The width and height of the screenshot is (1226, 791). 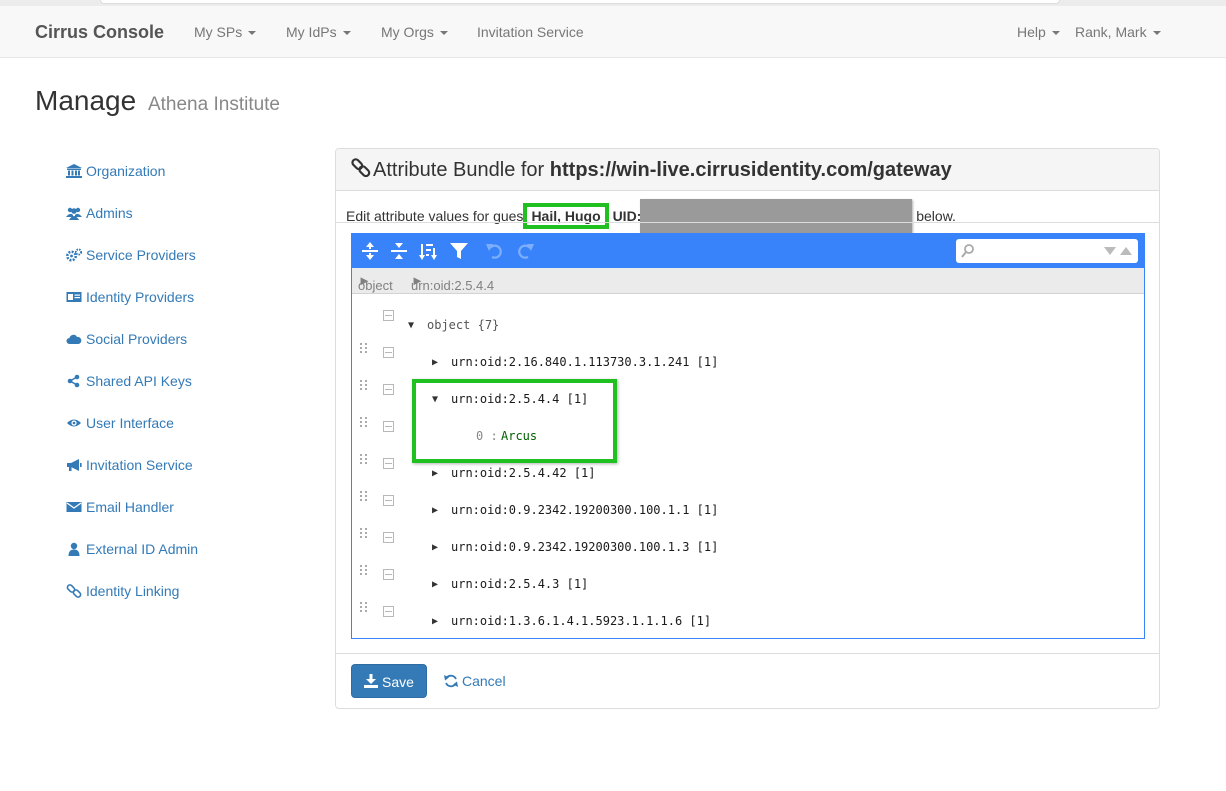 What do you see at coordinates (459, 251) in the screenshot?
I see `filter-icon` at bounding box center [459, 251].